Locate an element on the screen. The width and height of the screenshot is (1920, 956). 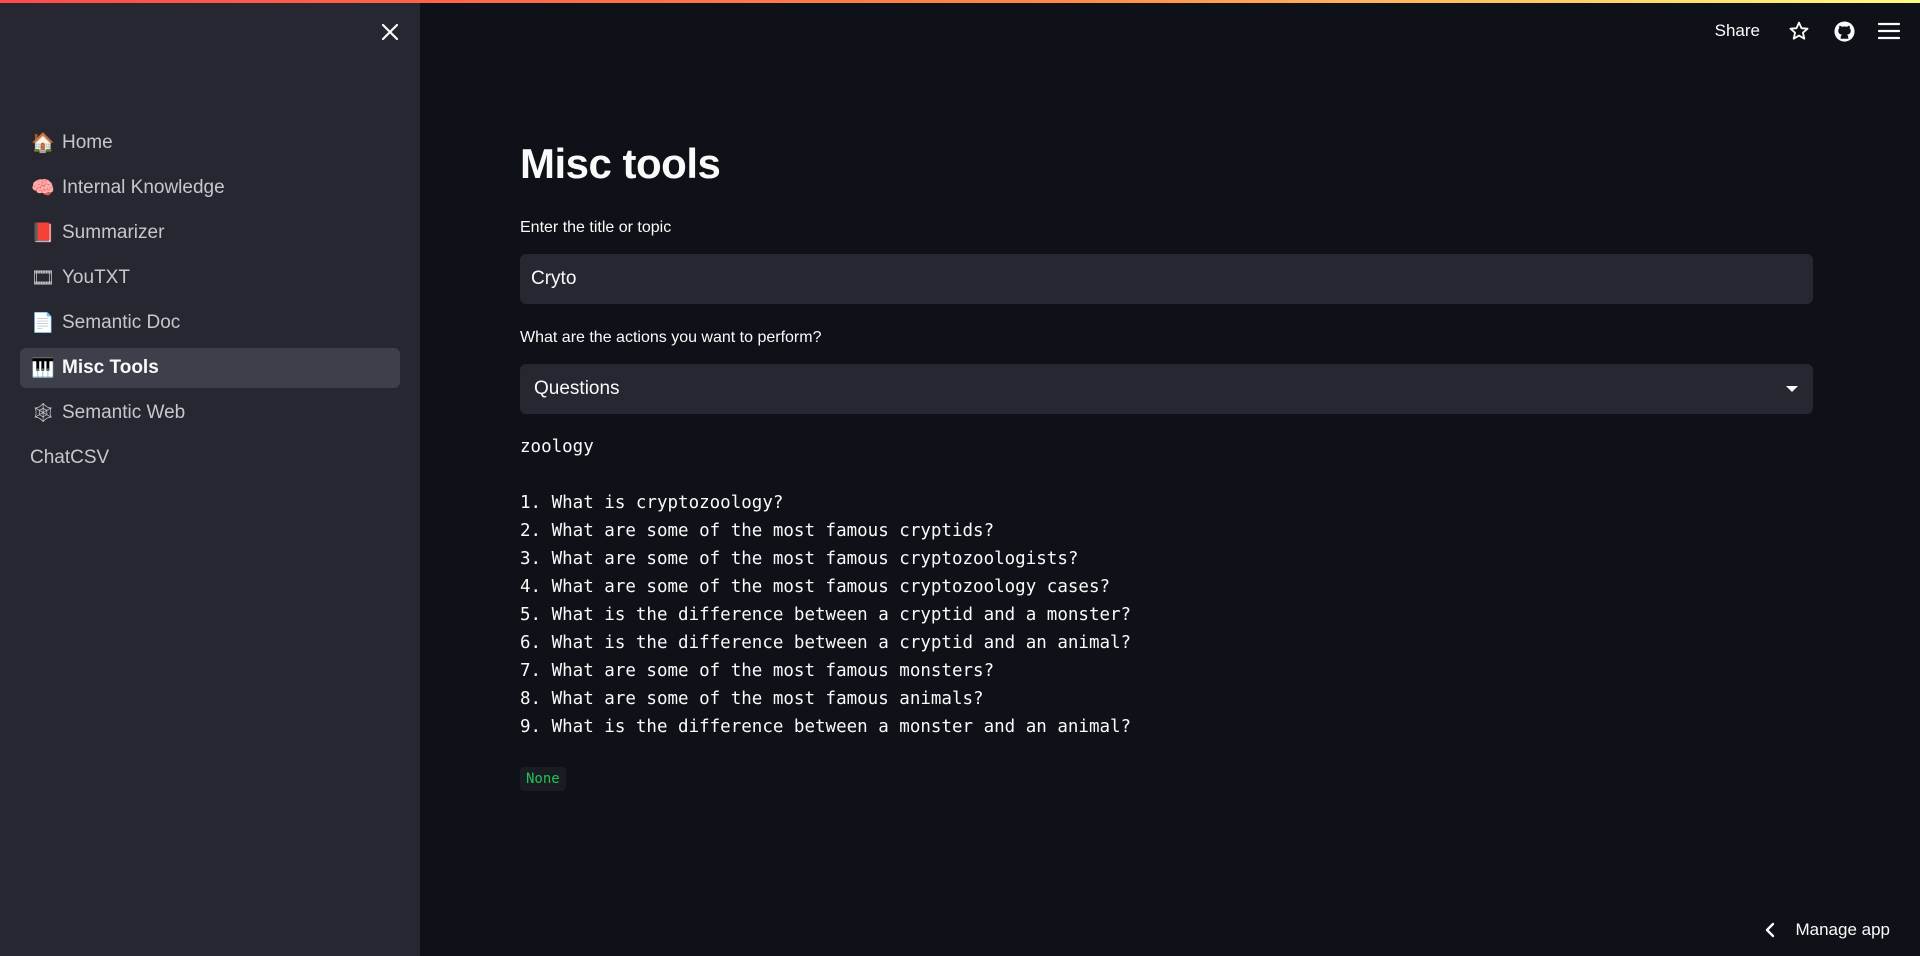
sidebar-item-label: Semantic Web is located at coordinates (124, 412).